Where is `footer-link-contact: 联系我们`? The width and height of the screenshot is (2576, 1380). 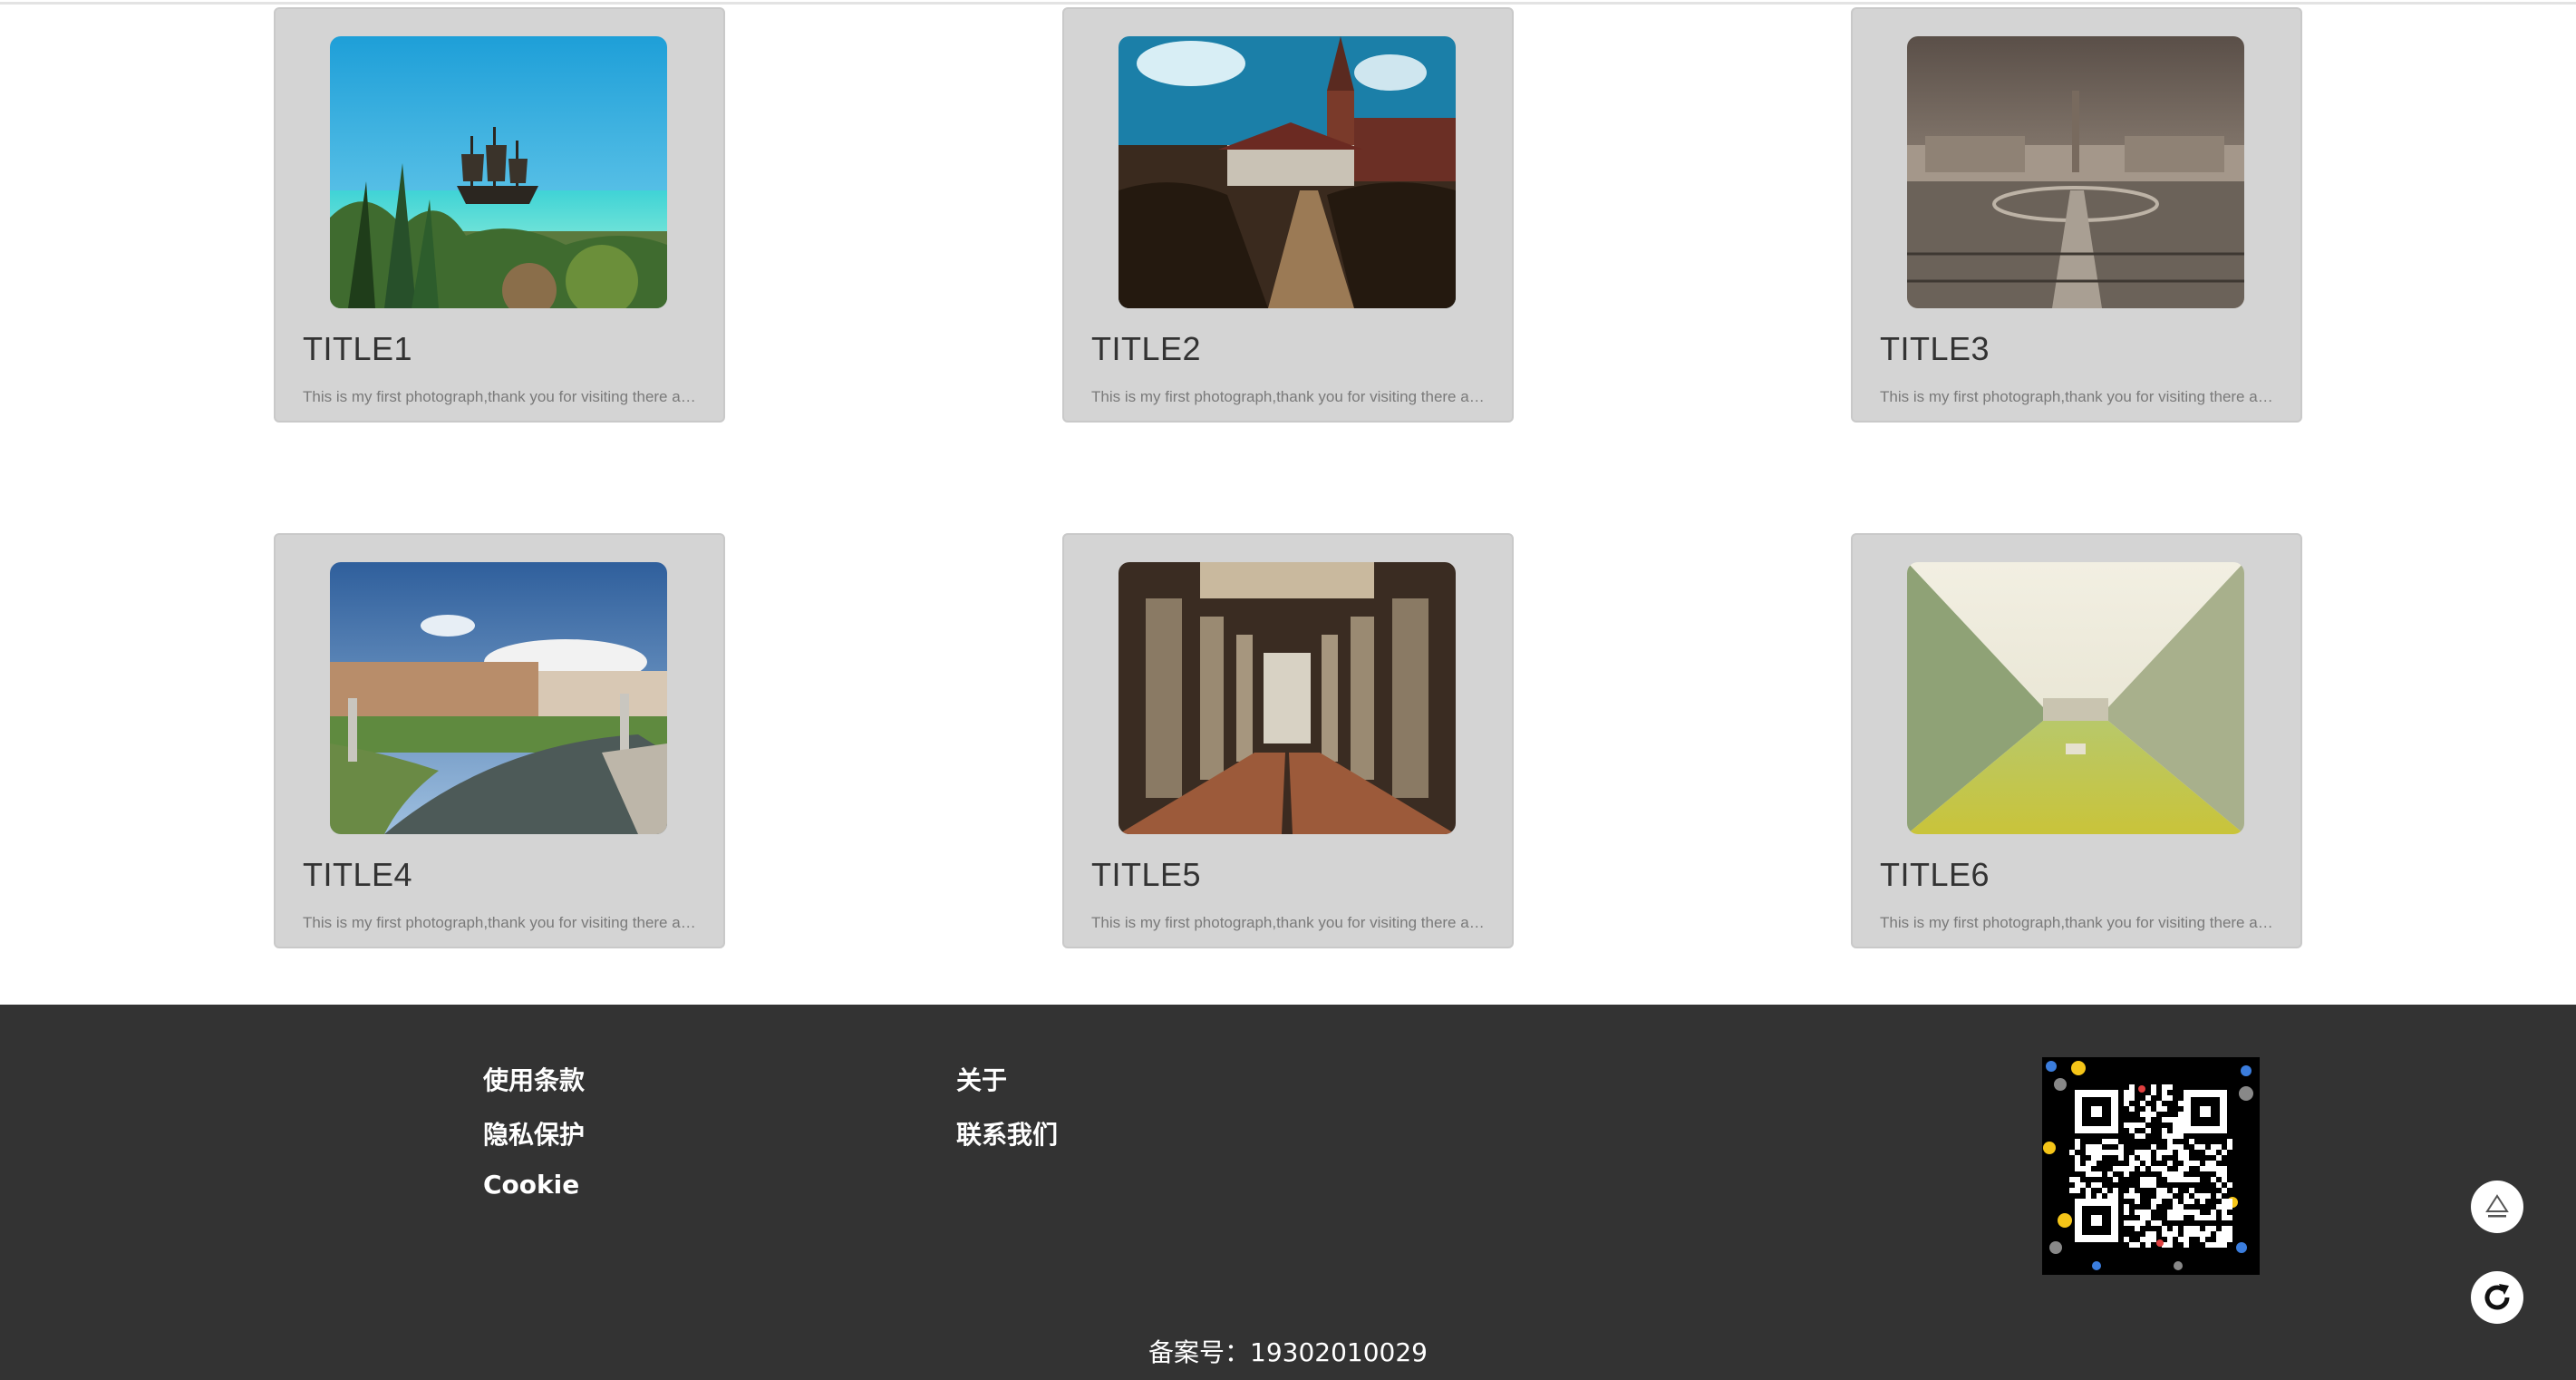
footer-link-contact: 联系我们 is located at coordinates (1007, 1133).